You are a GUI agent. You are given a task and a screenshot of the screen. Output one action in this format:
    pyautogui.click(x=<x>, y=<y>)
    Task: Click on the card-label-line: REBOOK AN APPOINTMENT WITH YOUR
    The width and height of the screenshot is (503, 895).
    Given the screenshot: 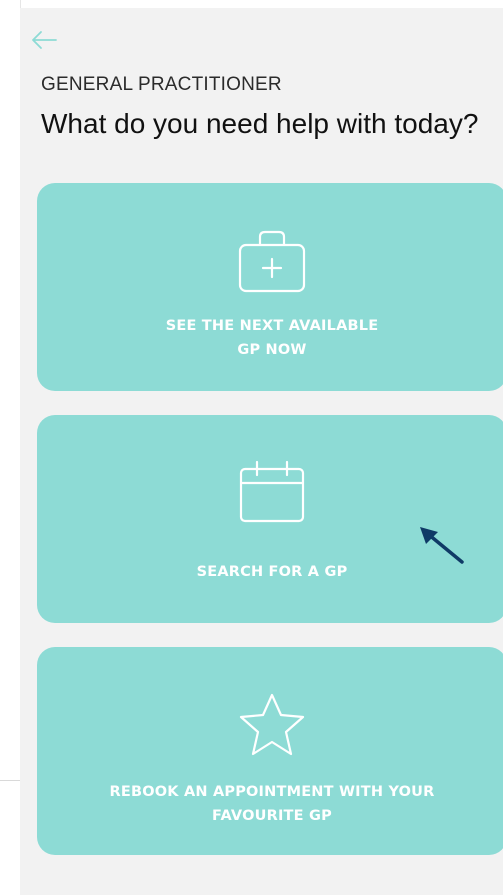 What is the action you would take?
    pyautogui.click(x=272, y=792)
    